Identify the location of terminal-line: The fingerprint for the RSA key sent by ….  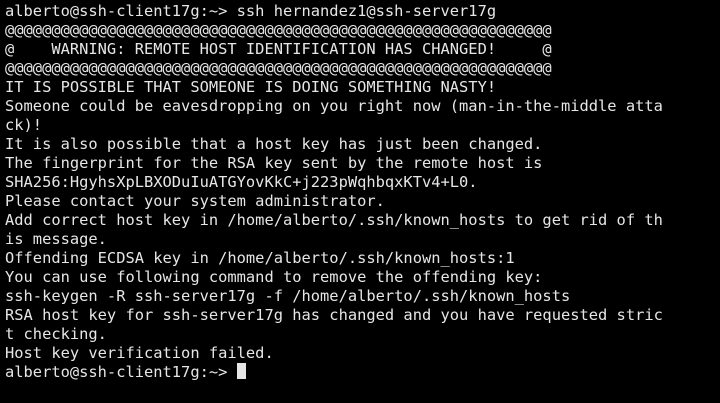
(274, 163).